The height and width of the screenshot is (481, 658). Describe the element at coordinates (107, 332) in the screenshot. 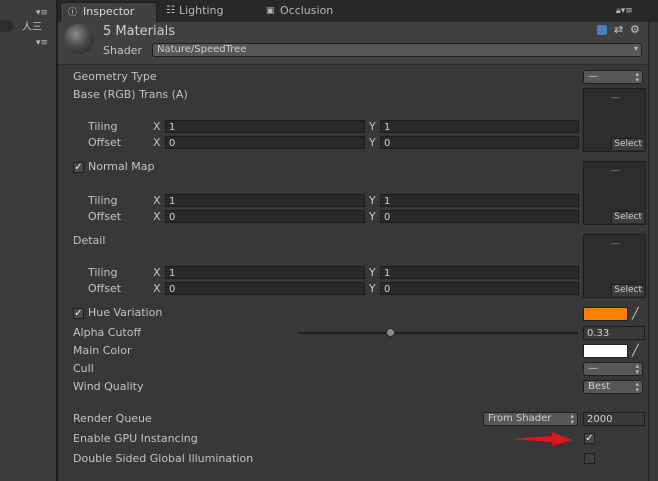

I see `alpha-cutoff-label: Alpha Cutoff` at that location.